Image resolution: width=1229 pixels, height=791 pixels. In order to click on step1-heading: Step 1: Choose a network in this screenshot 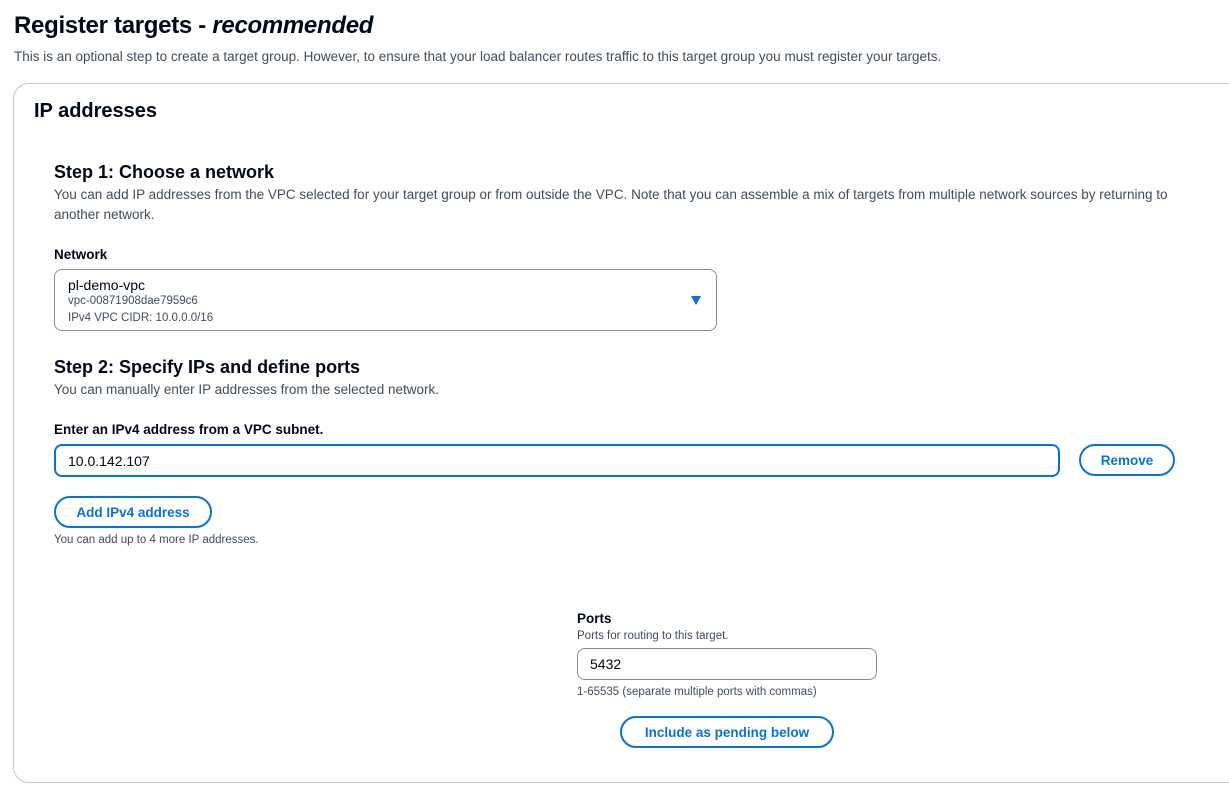, I will do `click(164, 172)`.